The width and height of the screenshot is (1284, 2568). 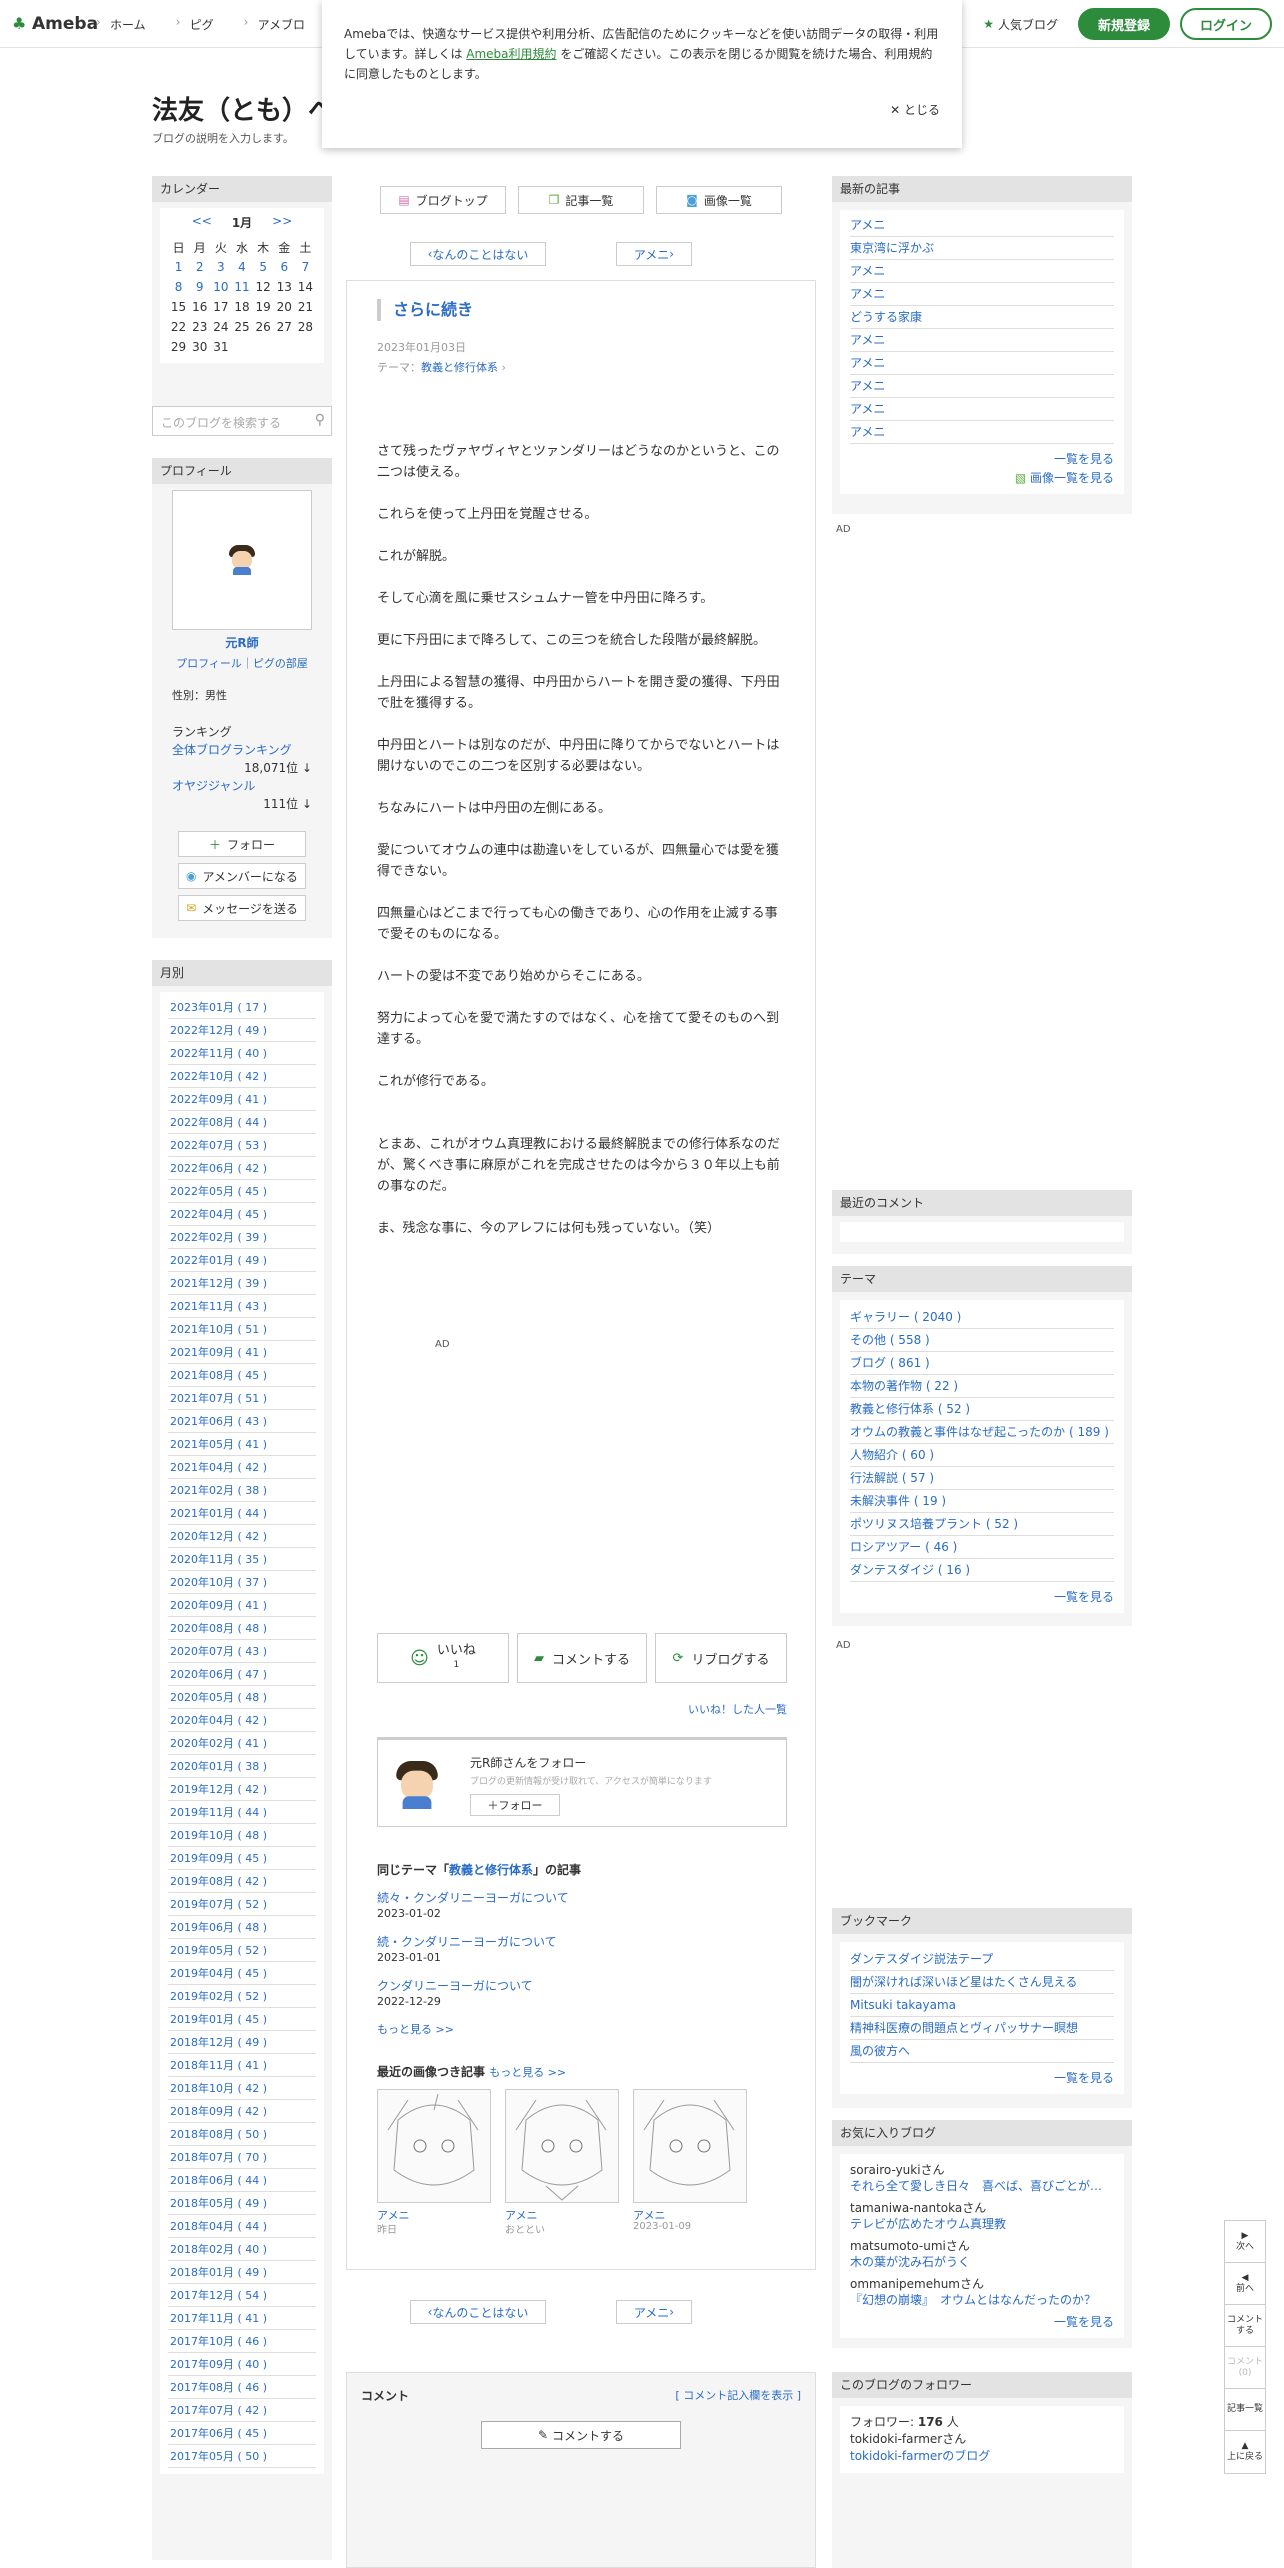 I want to click on theme-link: 行法解説 ( 57 ), so click(x=982, y=1478).